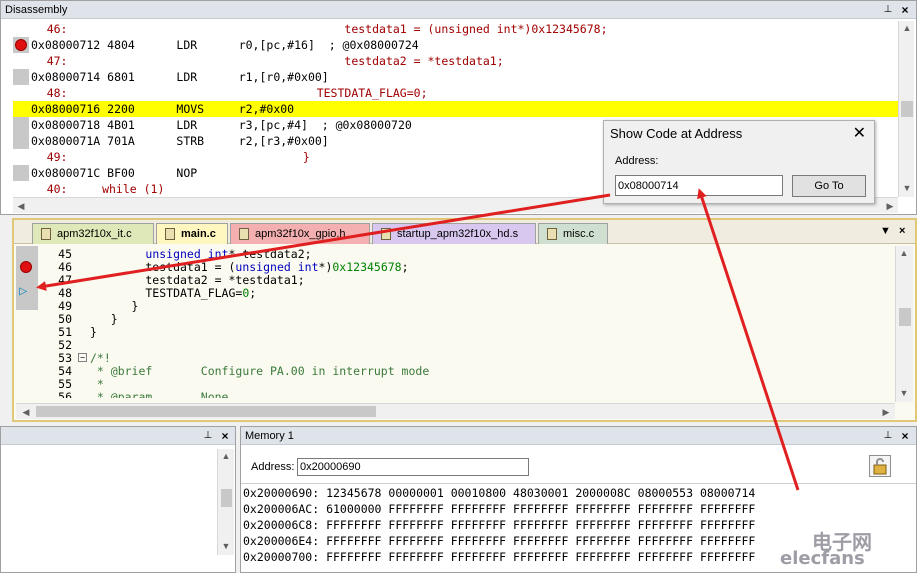  What do you see at coordinates (859, 133) in the screenshot?
I see `dialog-close-icon: ✕` at bounding box center [859, 133].